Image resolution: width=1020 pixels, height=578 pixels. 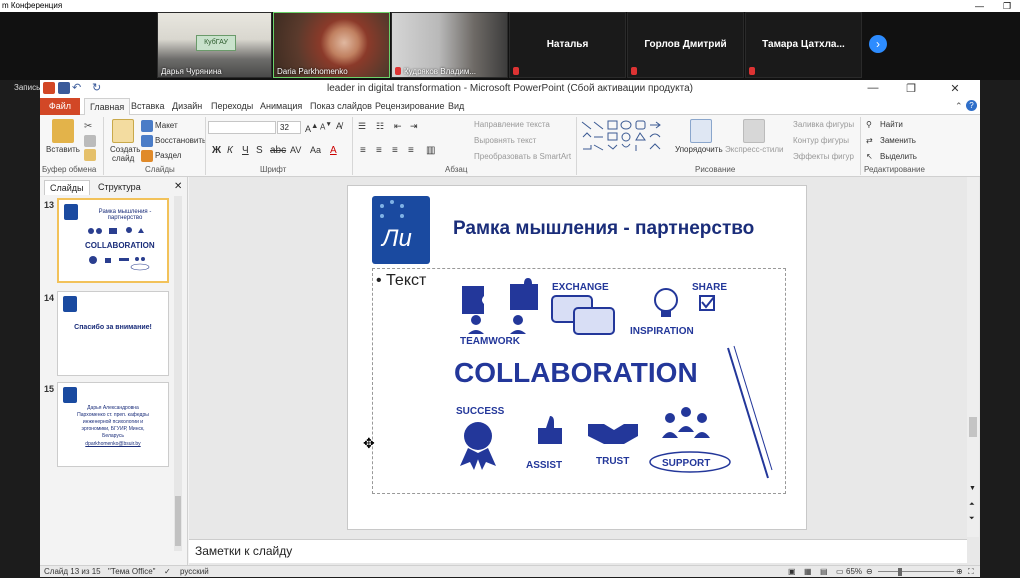 What do you see at coordinates (414, 126) in the screenshot?
I see `increase-indent-icon: ⇥` at bounding box center [414, 126].